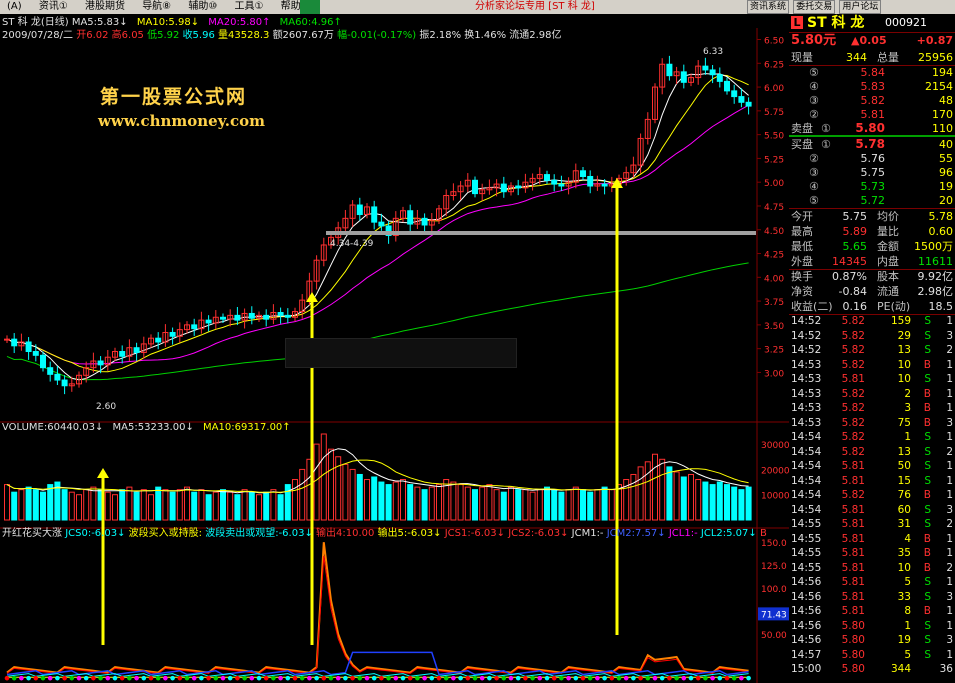  Describe the element at coordinates (872, 539) in the screenshot. I see `quote-row: 14:55 5.81 4 B 1` at that location.